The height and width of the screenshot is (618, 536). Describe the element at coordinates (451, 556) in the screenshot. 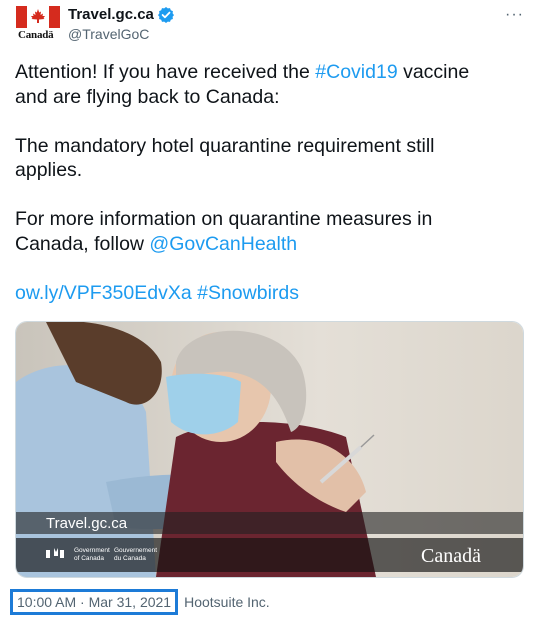

I see `media-canada-wordmark: Canadä` at that location.